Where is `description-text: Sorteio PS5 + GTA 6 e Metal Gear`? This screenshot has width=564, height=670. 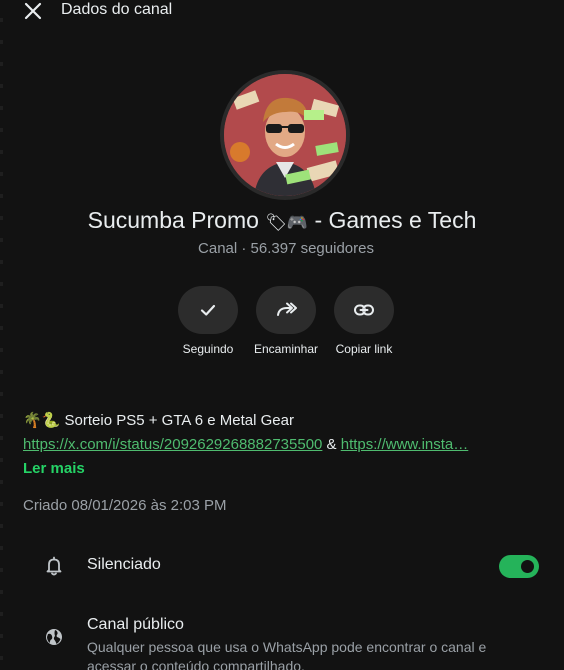 description-text: Sorteio PS5 + GTA 6 e Metal Gear is located at coordinates (177, 420).